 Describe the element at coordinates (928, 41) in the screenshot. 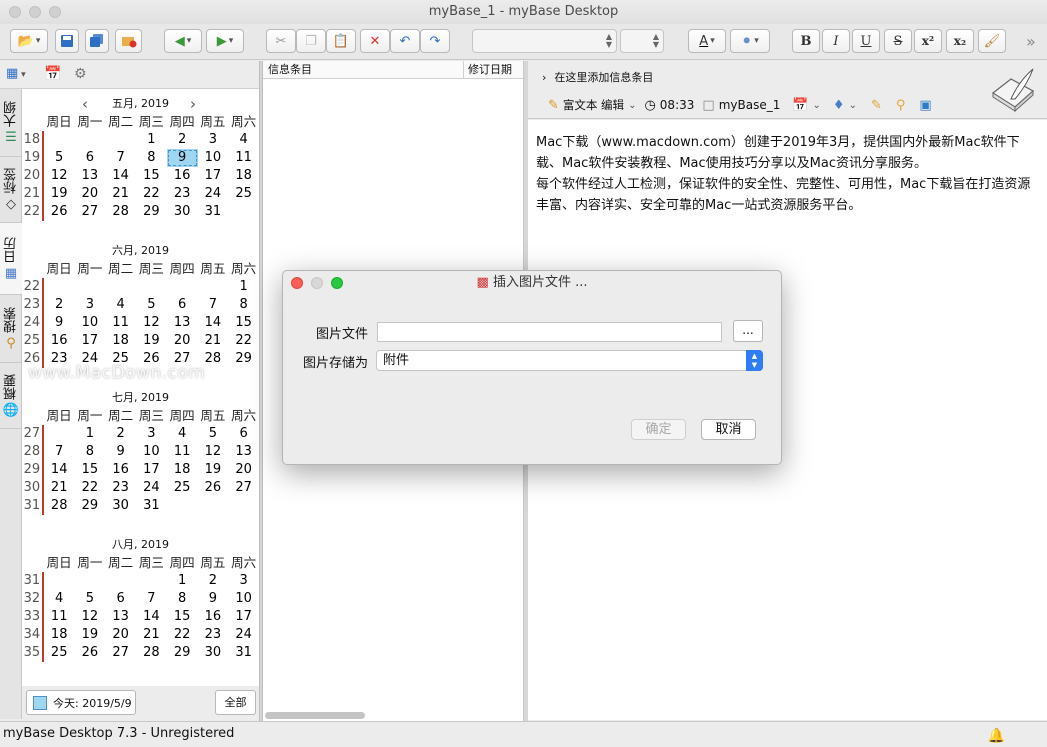

I see `superscript-button: x²` at that location.